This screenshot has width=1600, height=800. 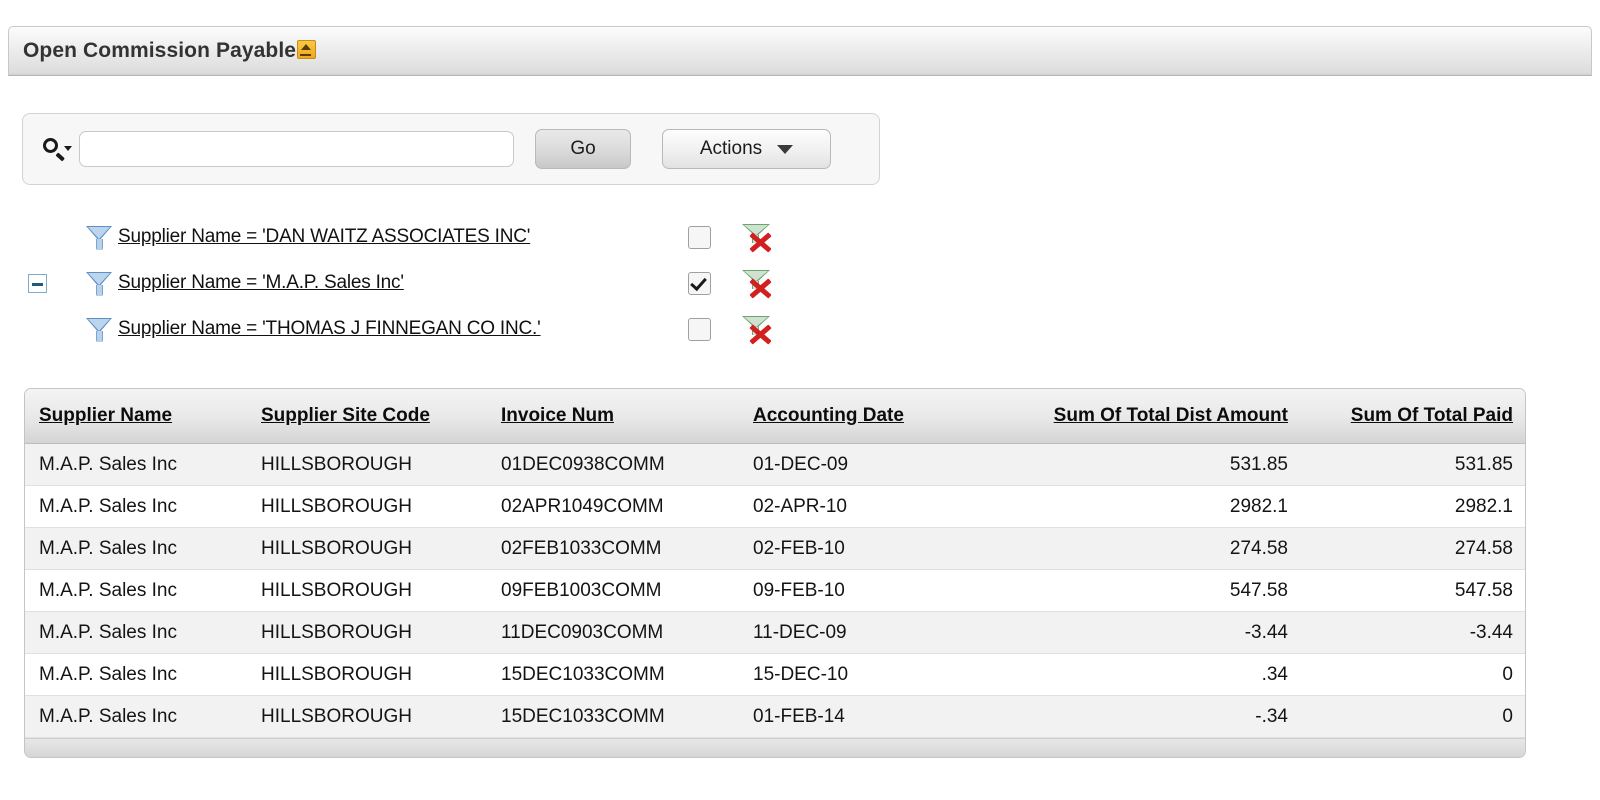 What do you see at coordinates (557, 415) in the screenshot?
I see `column-header-label: Invoice Num` at bounding box center [557, 415].